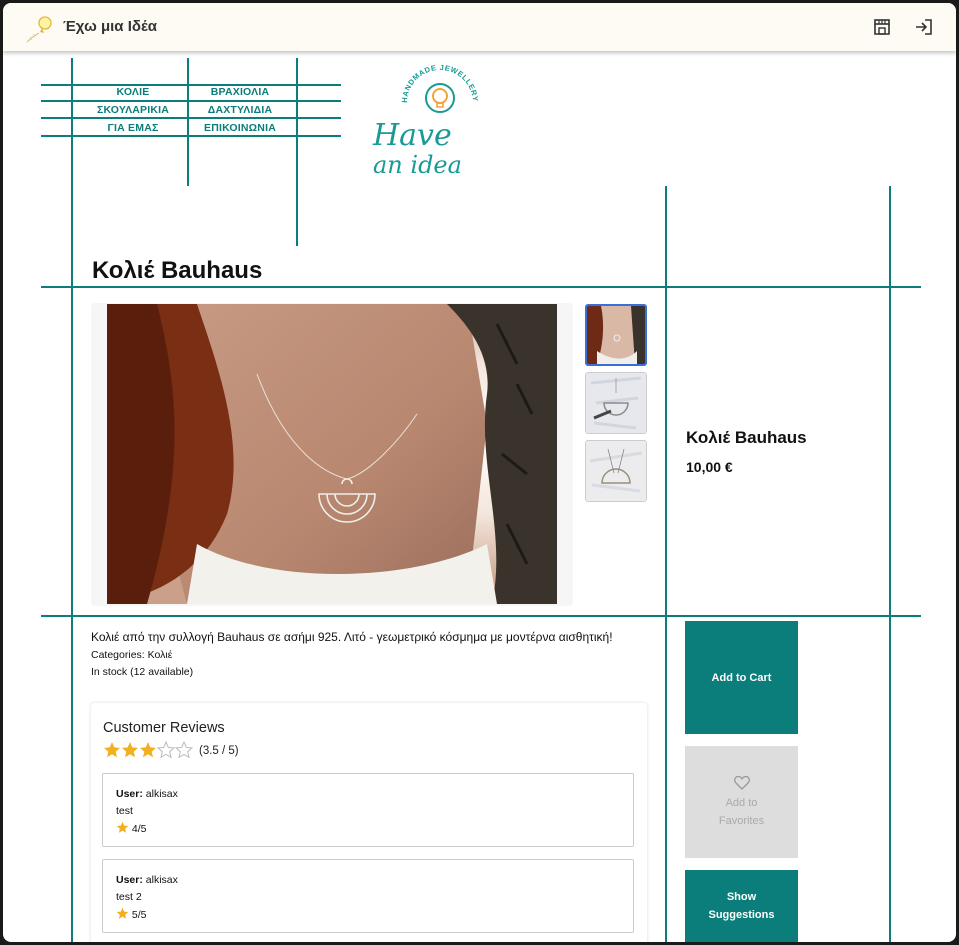 This screenshot has height=945, width=959. What do you see at coordinates (882, 27) in the screenshot?
I see `store-icon` at bounding box center [882, 27].